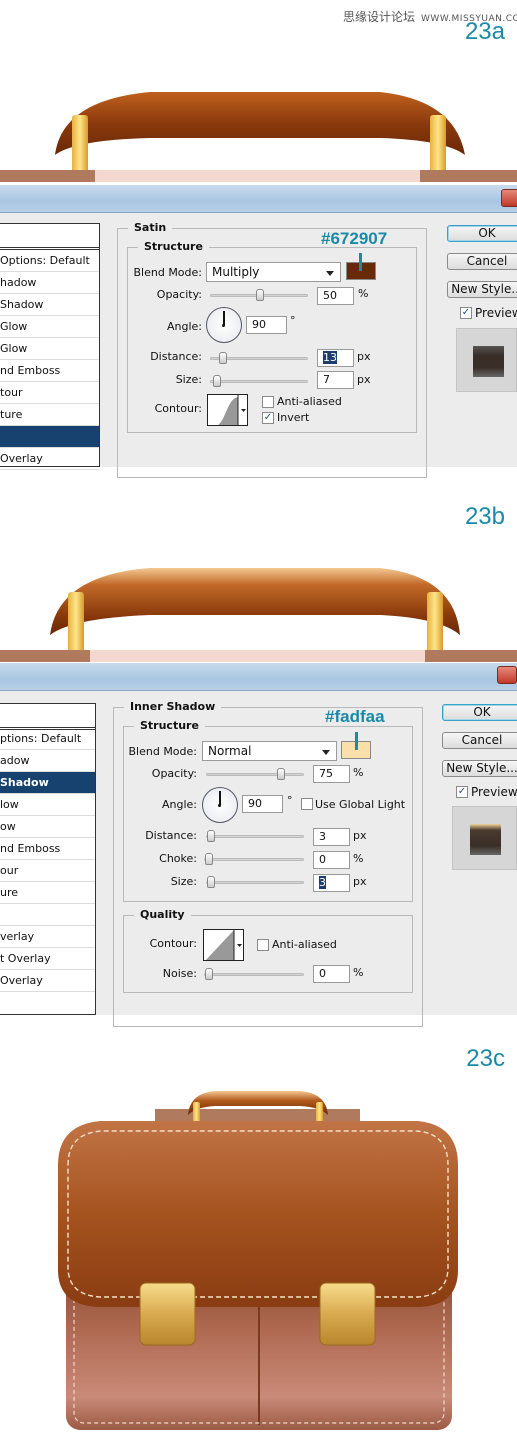 The height and width of the screenshot is (1444, 517). What do you see at coordinates (49, 393) in the screenshot?
I see `list-item: tour` at bounding box center [49, 393].